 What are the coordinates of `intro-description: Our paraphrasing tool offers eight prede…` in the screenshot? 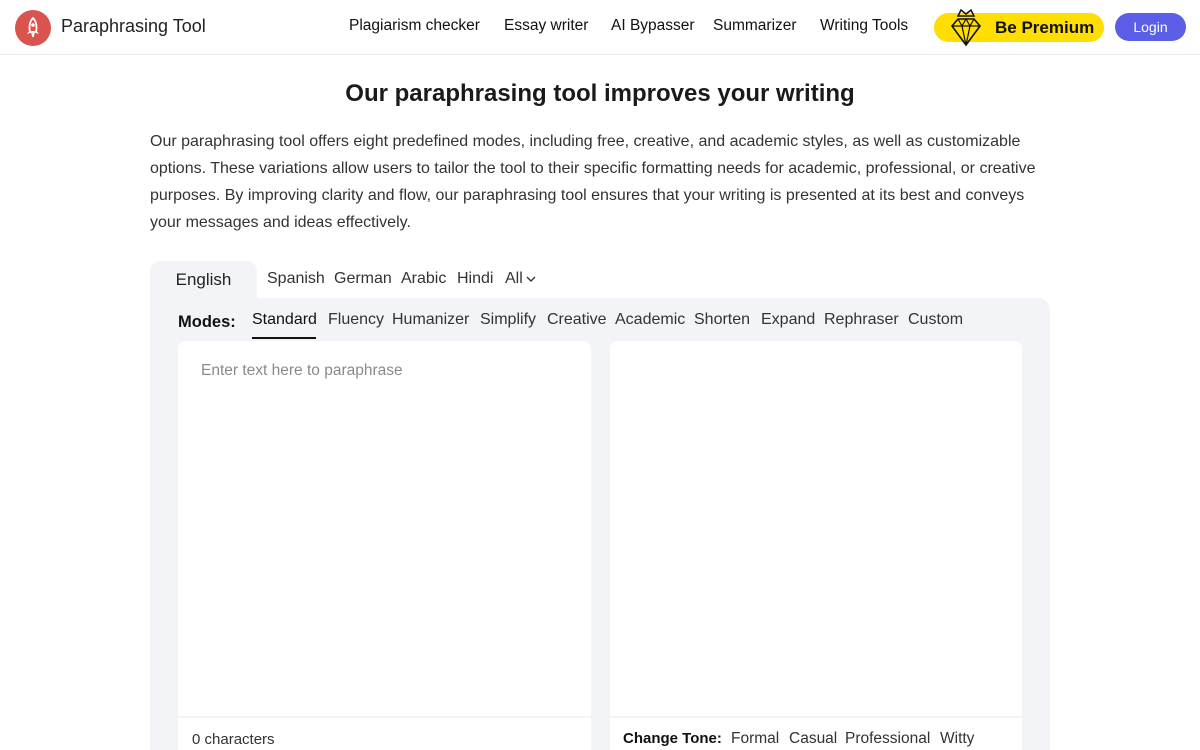 It's located at (593, 182).